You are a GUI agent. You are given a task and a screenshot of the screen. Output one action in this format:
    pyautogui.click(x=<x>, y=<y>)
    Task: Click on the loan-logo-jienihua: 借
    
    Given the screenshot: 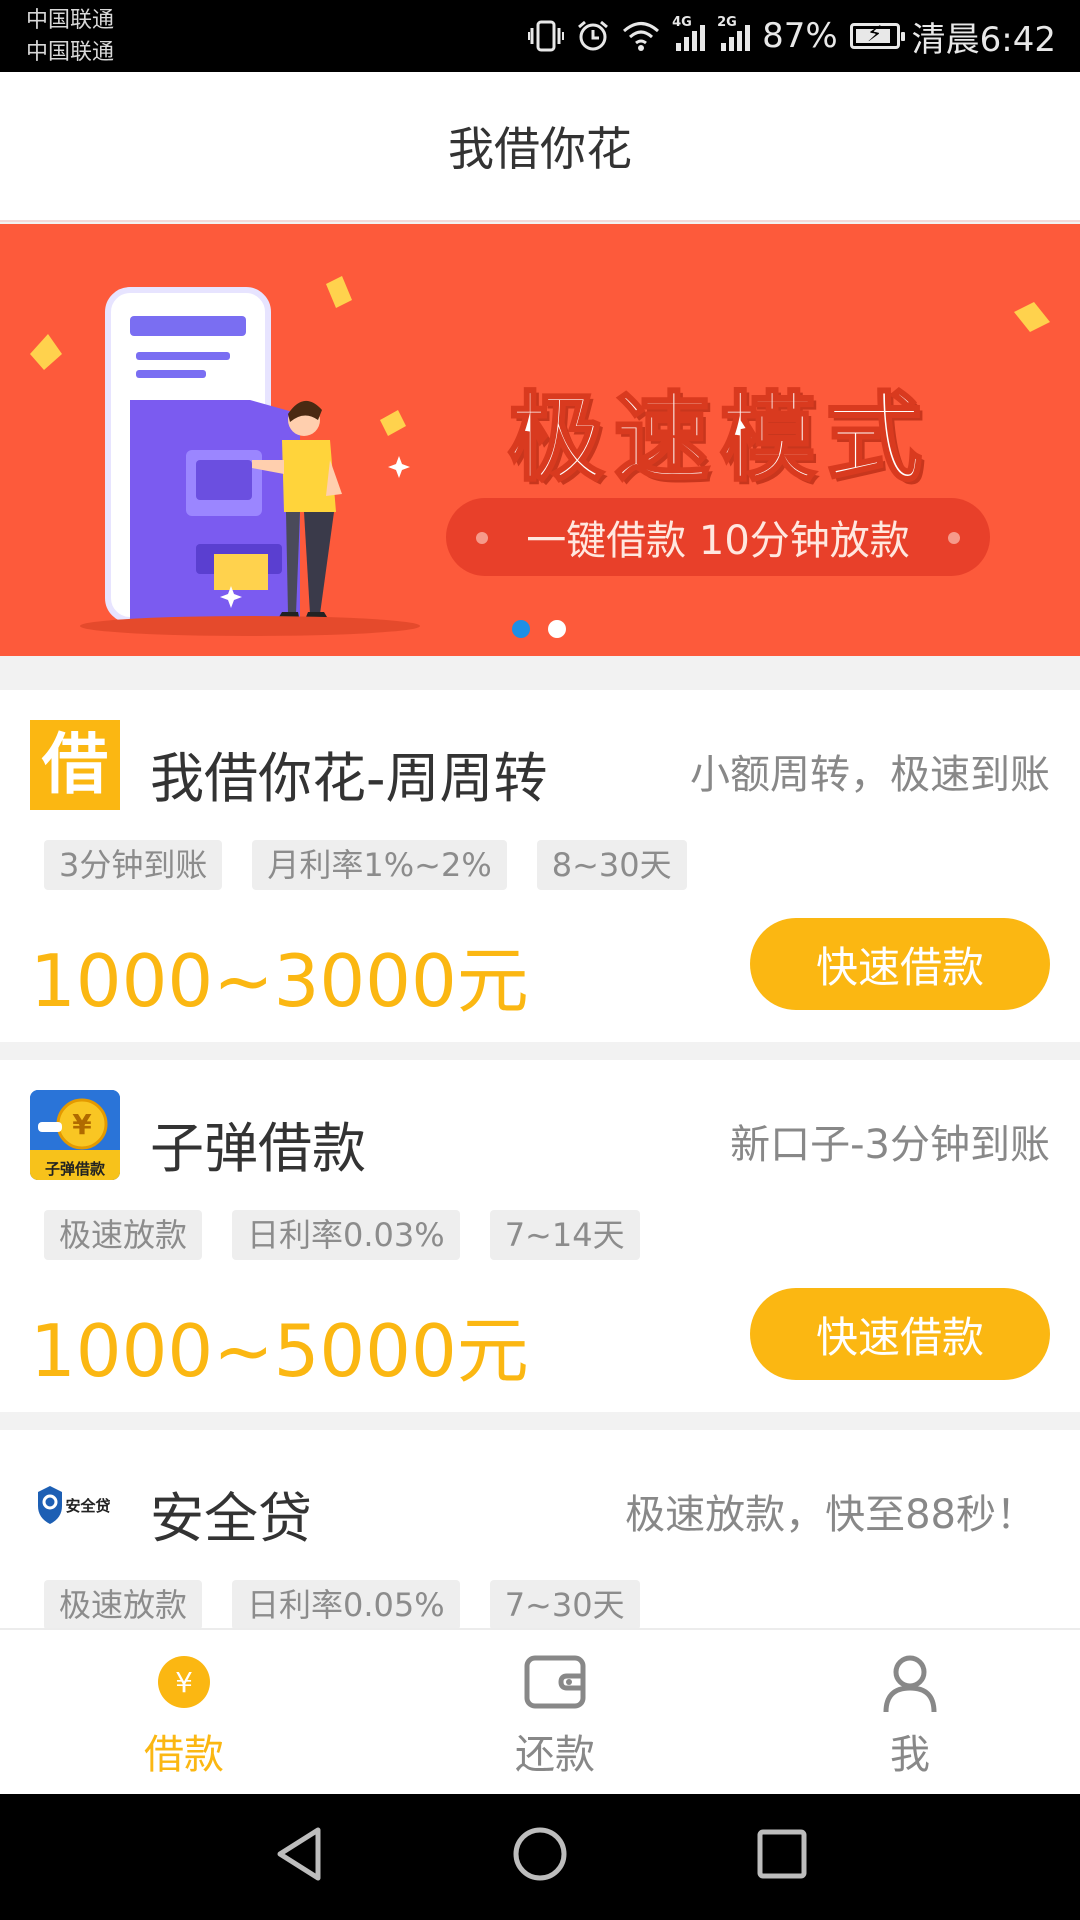 What is the action you would take?
    pyautogui.click(x=75, y=765)
    